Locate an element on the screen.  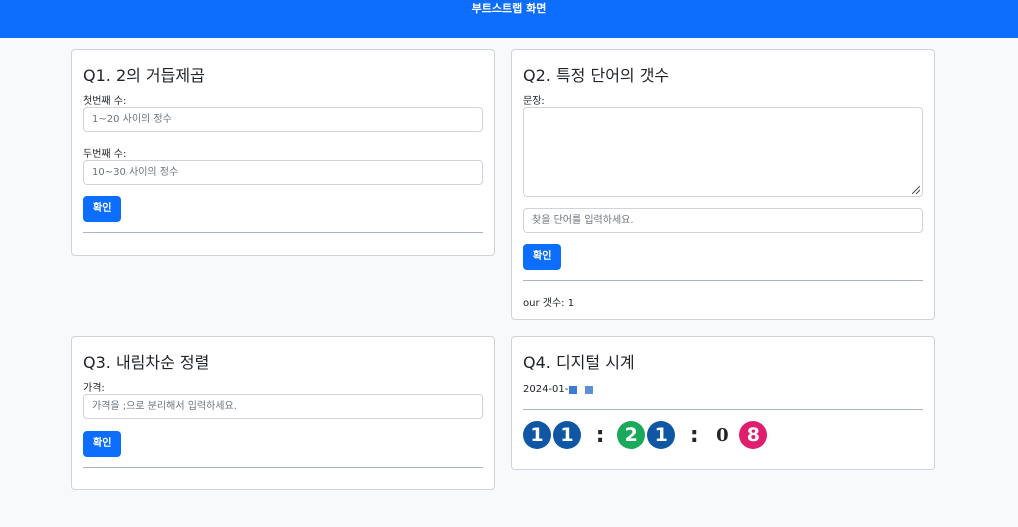
q3-card: Q3. 내림차순 정렬 가격: 가격을 ;으로 분리해서 입력하세요. 확인 is located at coordinates (283, 413).